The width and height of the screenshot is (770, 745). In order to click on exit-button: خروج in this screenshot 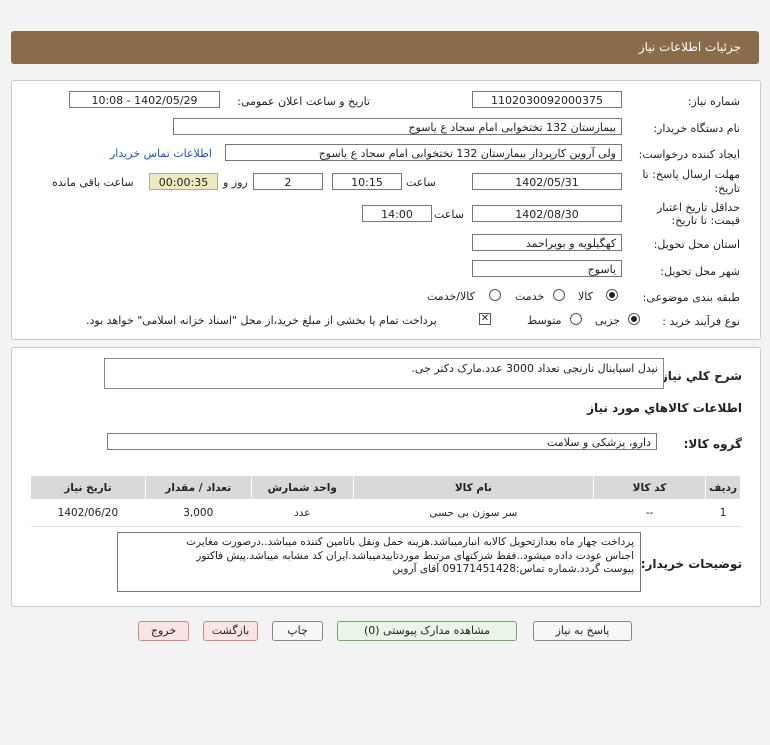, I will do `click(163, 631)`.